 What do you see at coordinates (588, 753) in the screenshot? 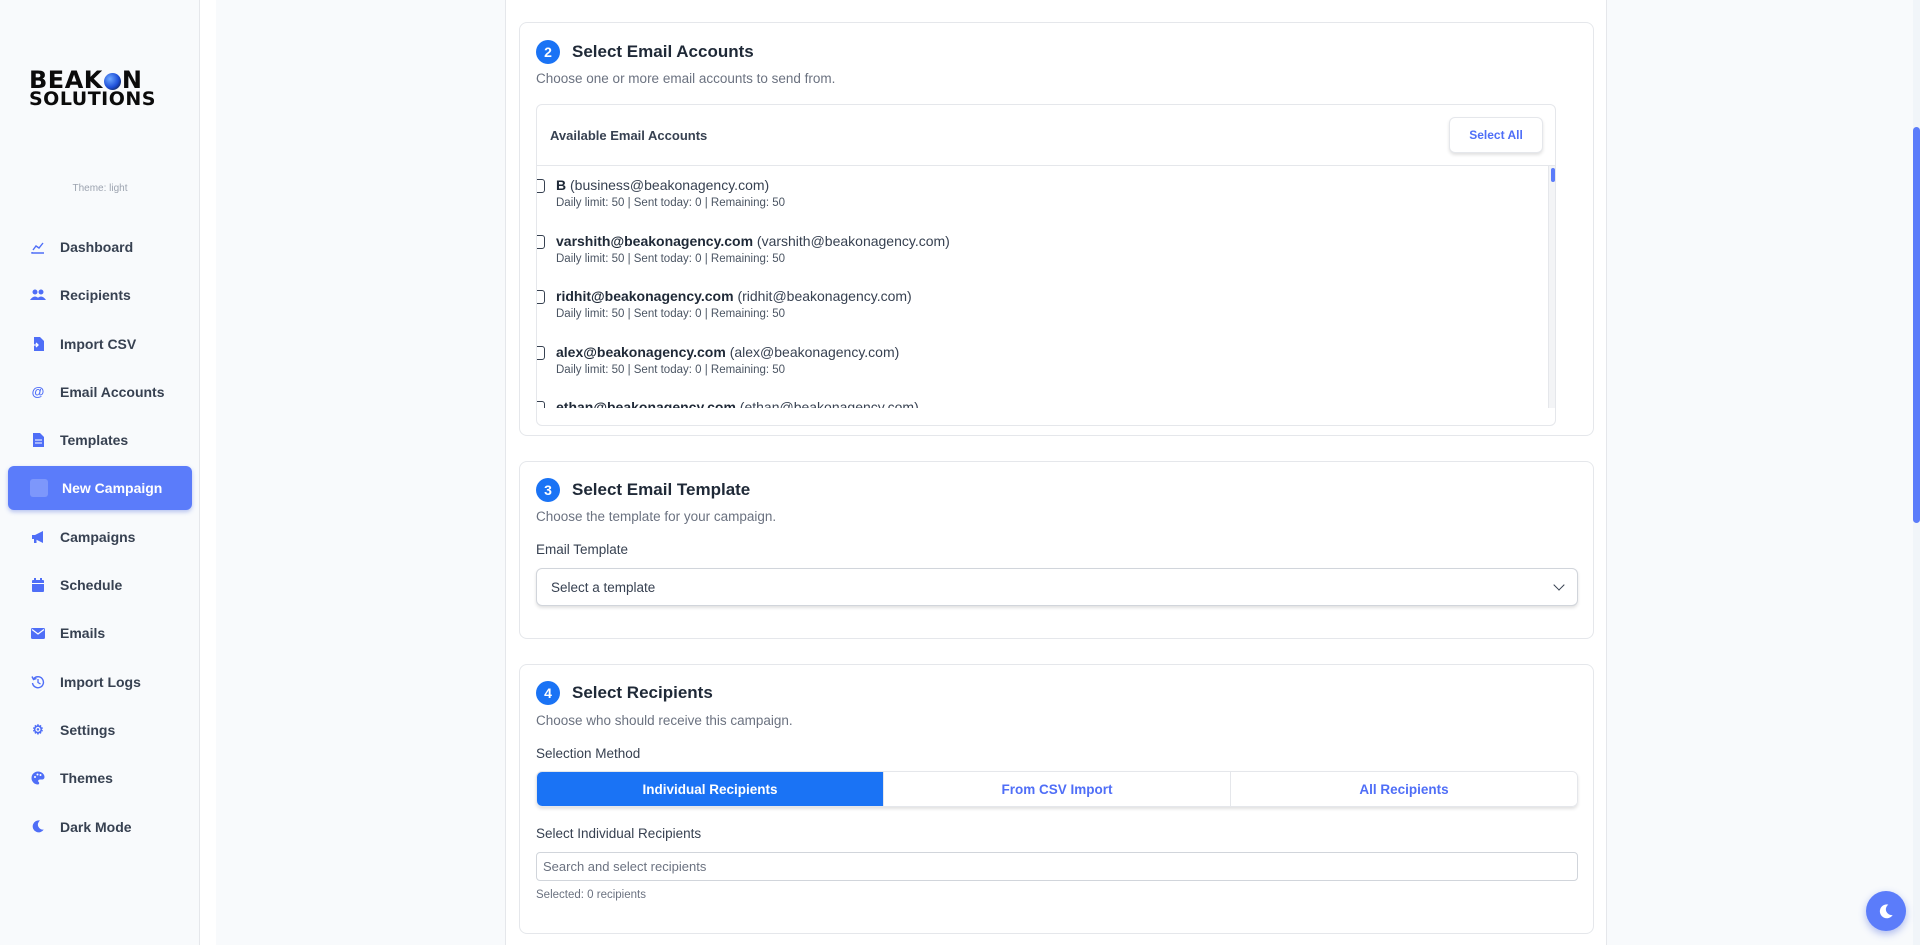
I see `selection-method-label: Selection Method` at bounding box center [588, 753].